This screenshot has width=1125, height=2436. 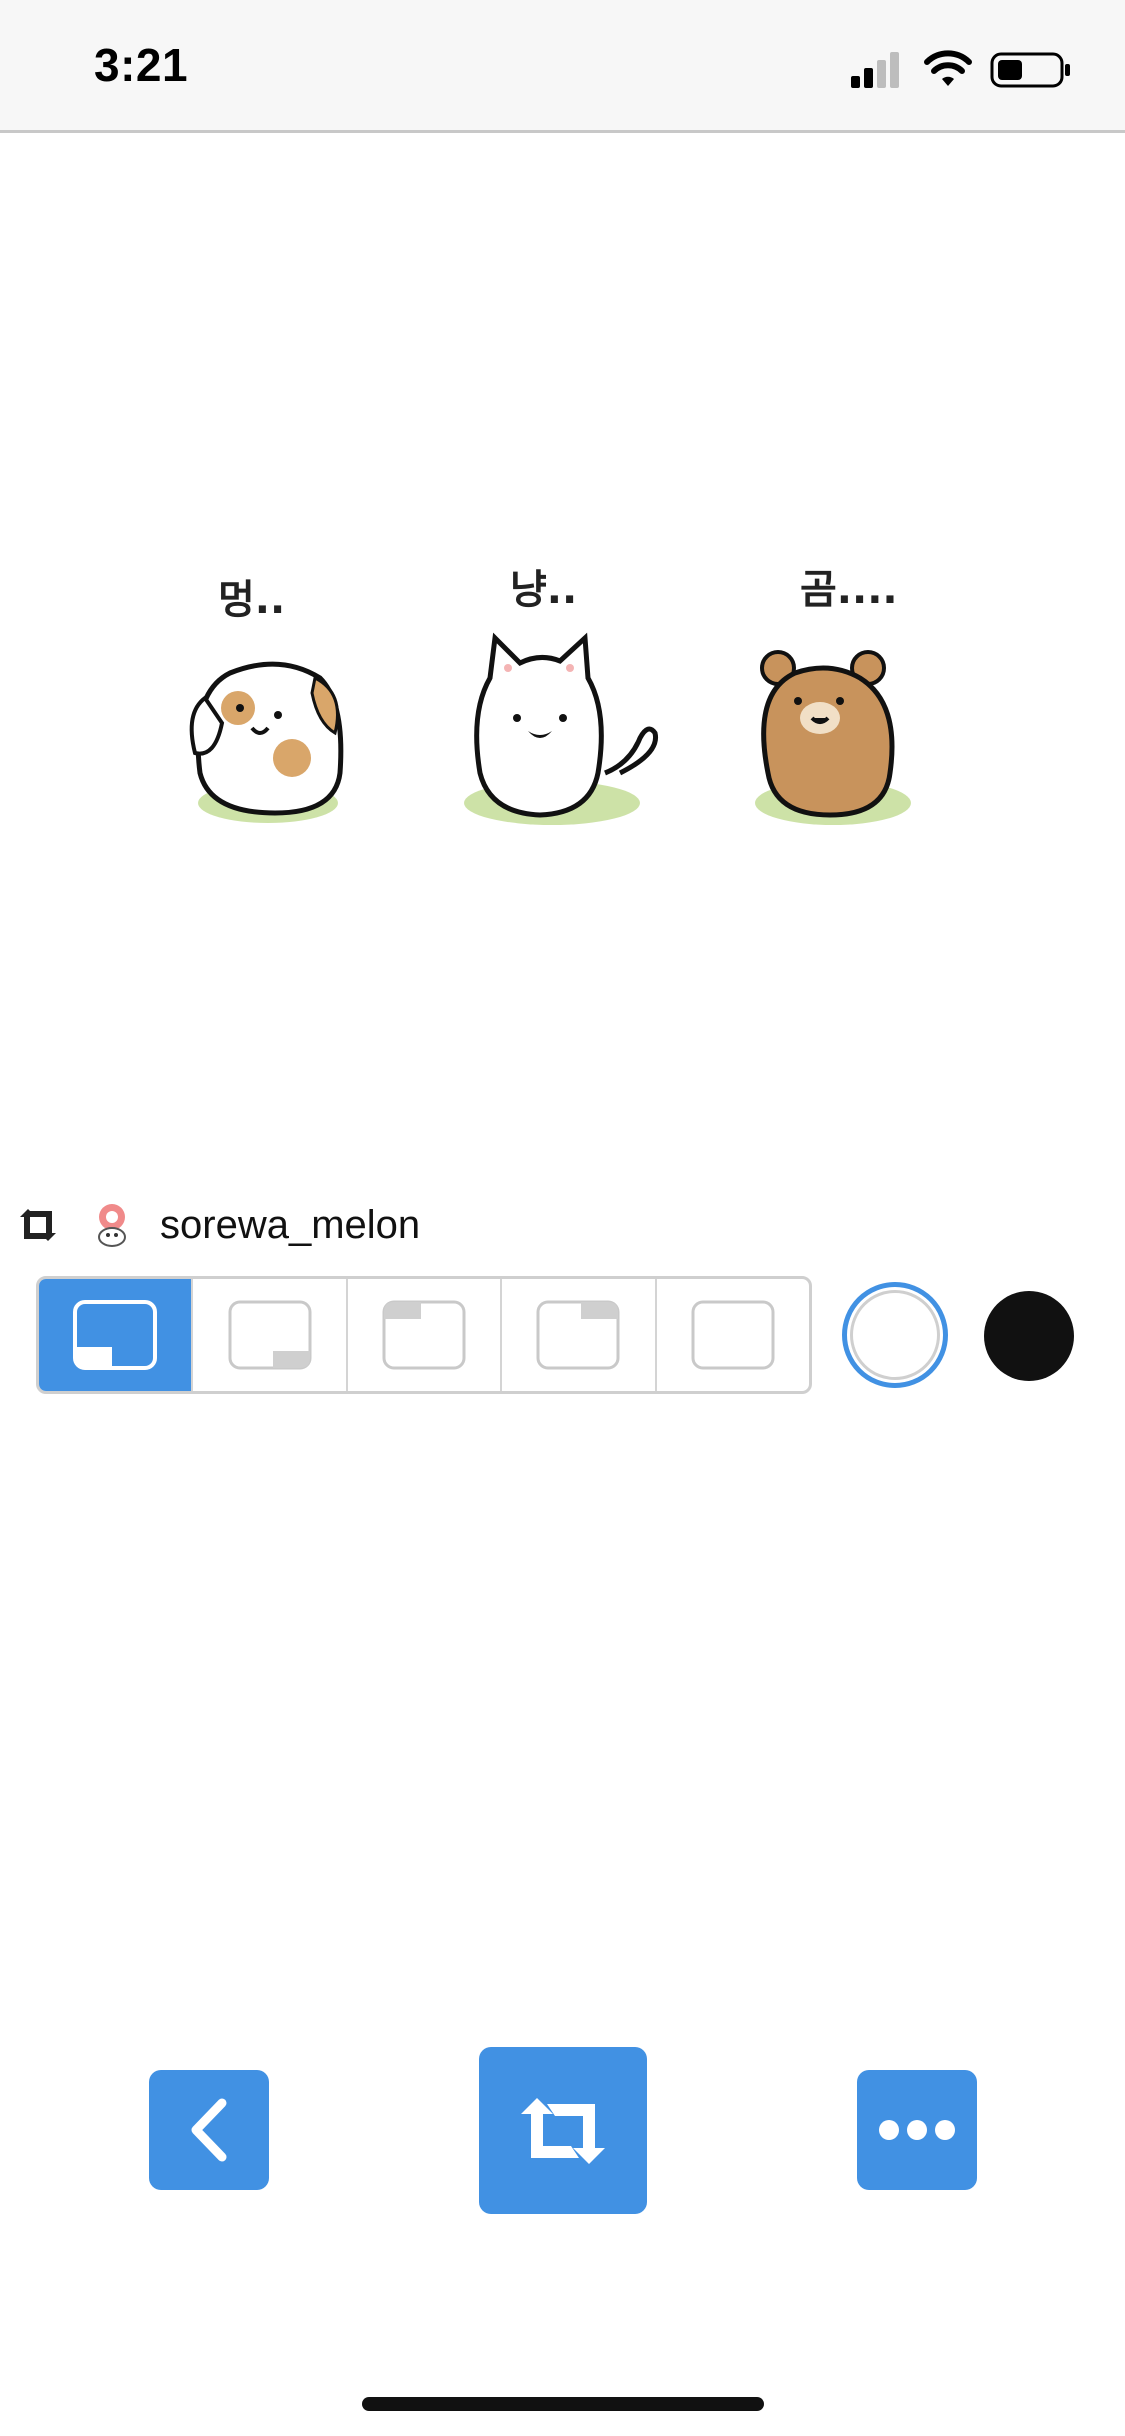 I want to click on wifi-icon, so click(x=948, y=68).